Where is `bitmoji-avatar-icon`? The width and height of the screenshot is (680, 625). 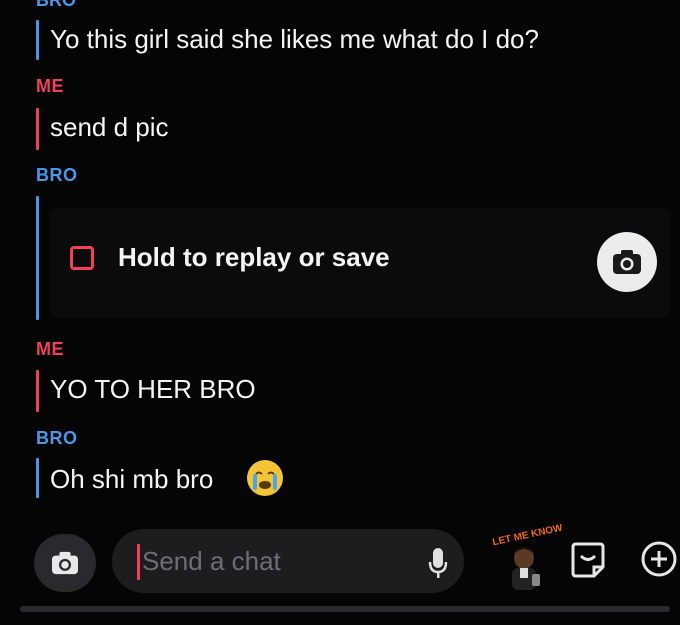
bitmoji-avatar-icon is located at coordinates (526, 568).